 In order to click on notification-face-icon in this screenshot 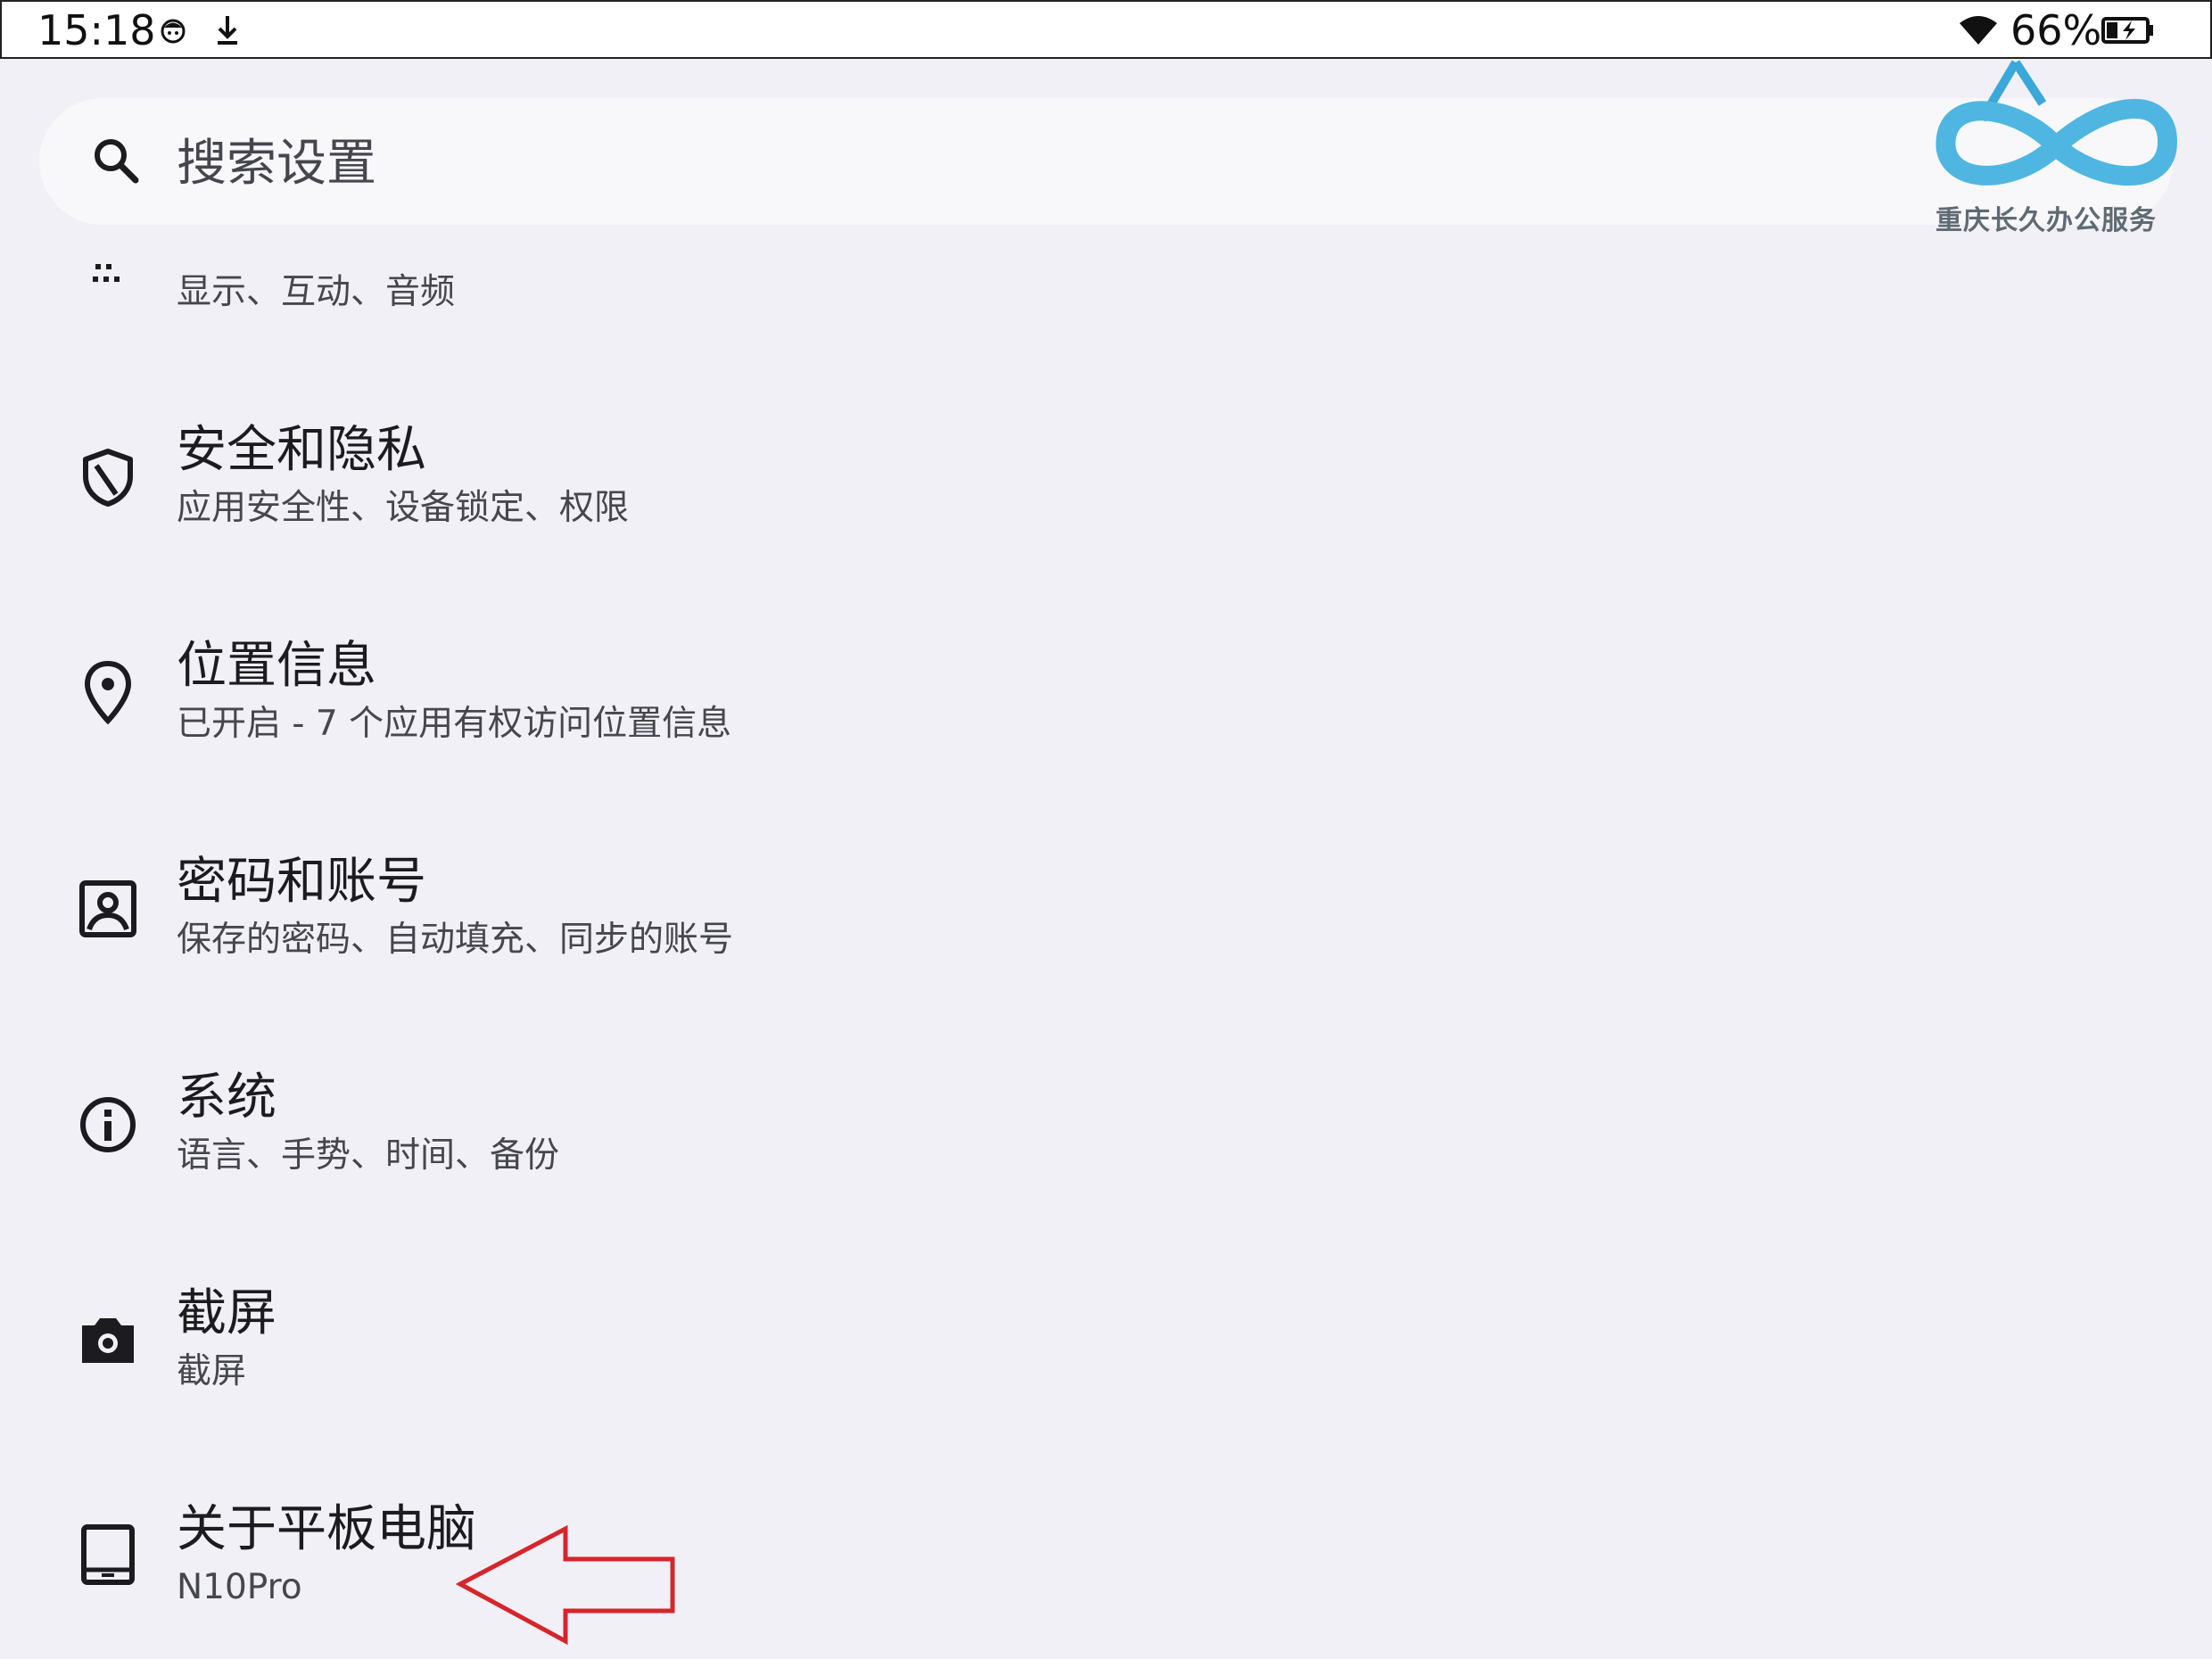, I will do `click(173, 32)`.